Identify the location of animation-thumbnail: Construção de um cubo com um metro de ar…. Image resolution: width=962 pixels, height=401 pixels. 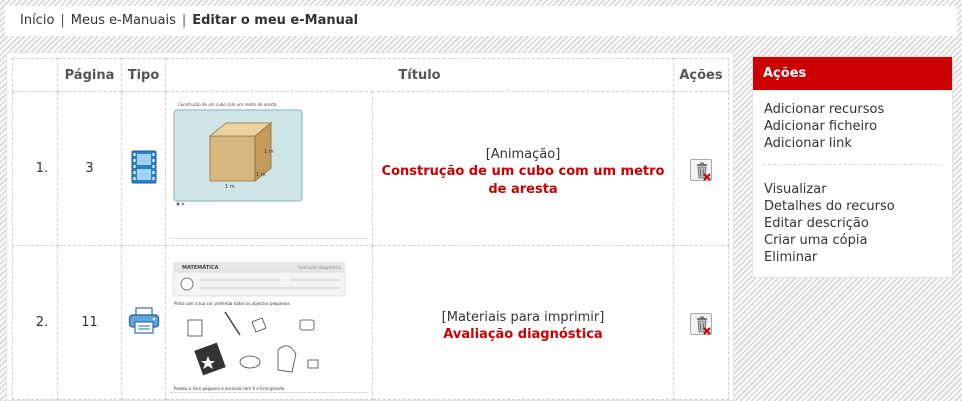
(269, 167).